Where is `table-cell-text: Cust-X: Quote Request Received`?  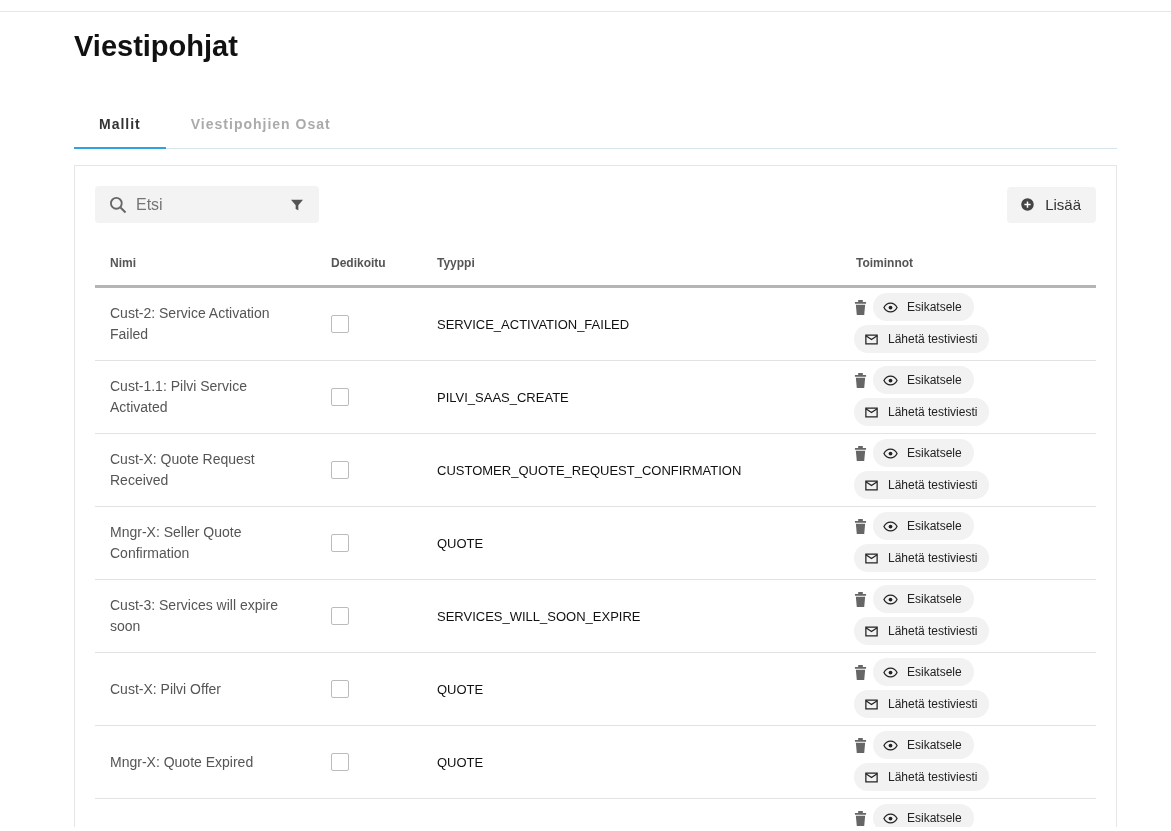 table-cell-text: Cust-X: Quote Request Received is located at coordinates (183, 470).